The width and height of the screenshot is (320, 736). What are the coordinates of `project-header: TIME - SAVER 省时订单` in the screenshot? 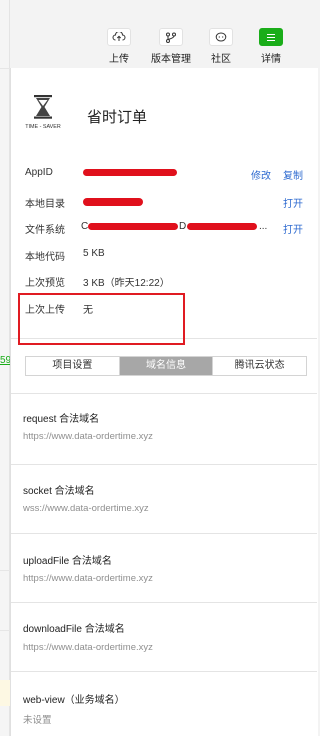 It's located at (164, 113).